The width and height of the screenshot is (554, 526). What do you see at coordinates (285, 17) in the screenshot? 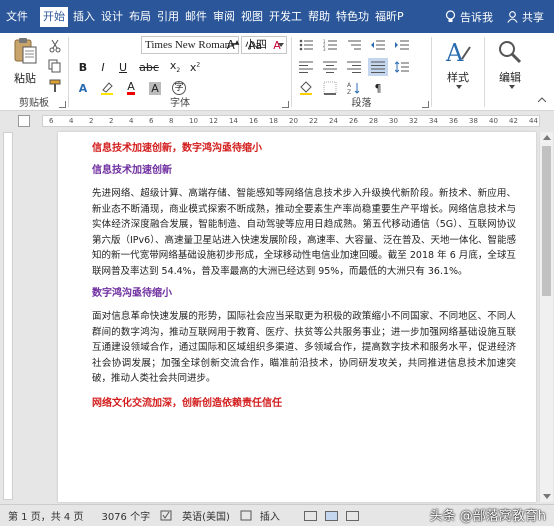
I see `tab-developer: 开发工` at bounding box center [285, 17].